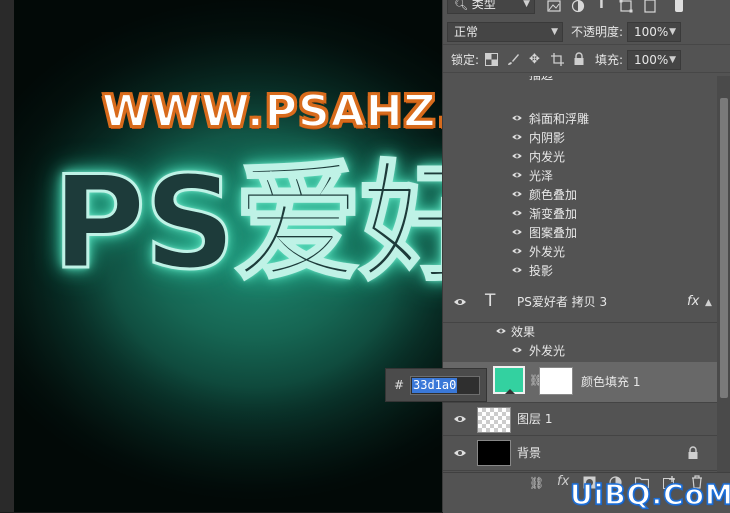  Describe the element at coordinates (534, 60) in the screenshot. I see `move-icon: ✥` at that location.